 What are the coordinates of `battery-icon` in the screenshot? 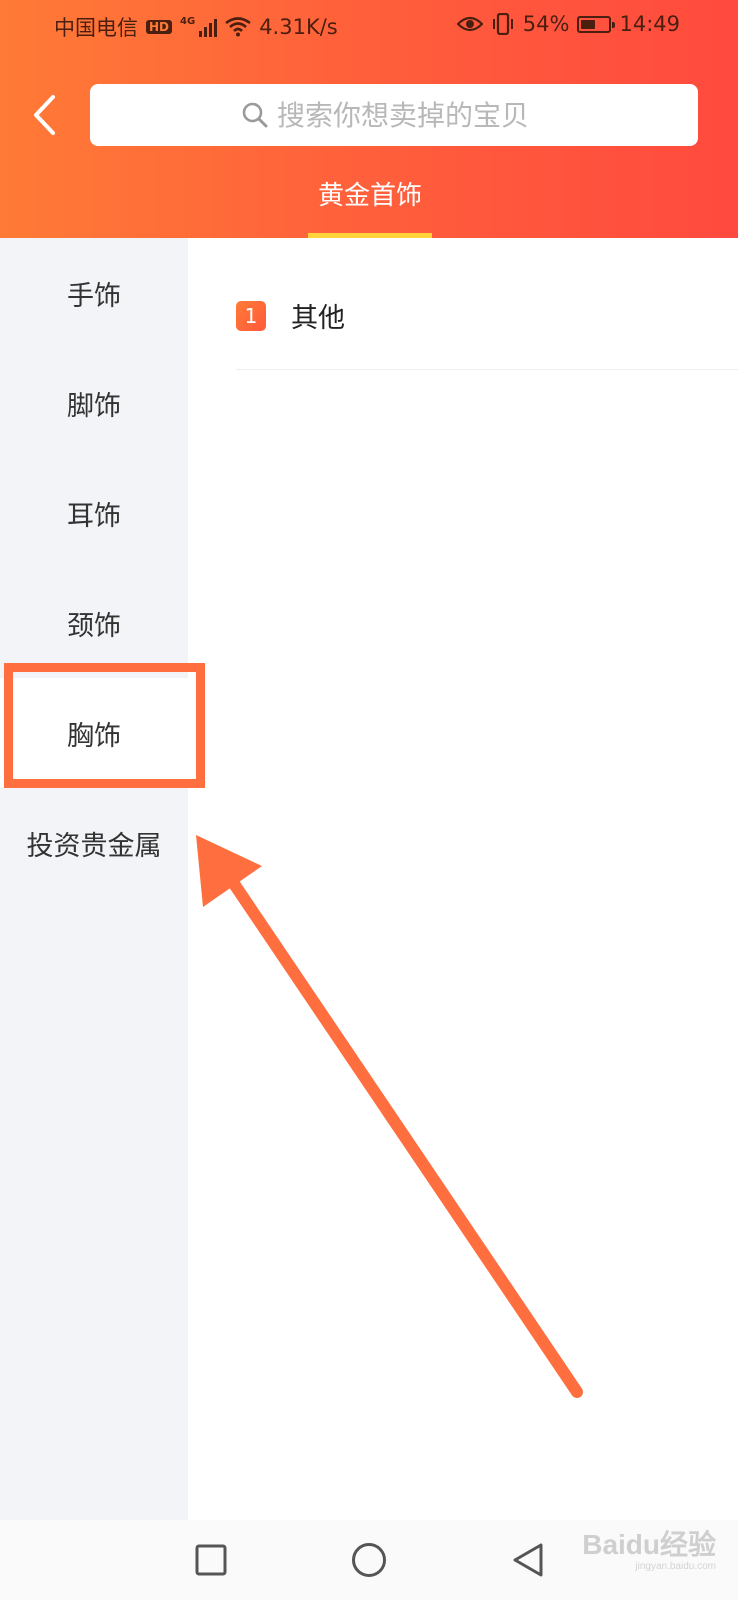 It's located at (596, 24).